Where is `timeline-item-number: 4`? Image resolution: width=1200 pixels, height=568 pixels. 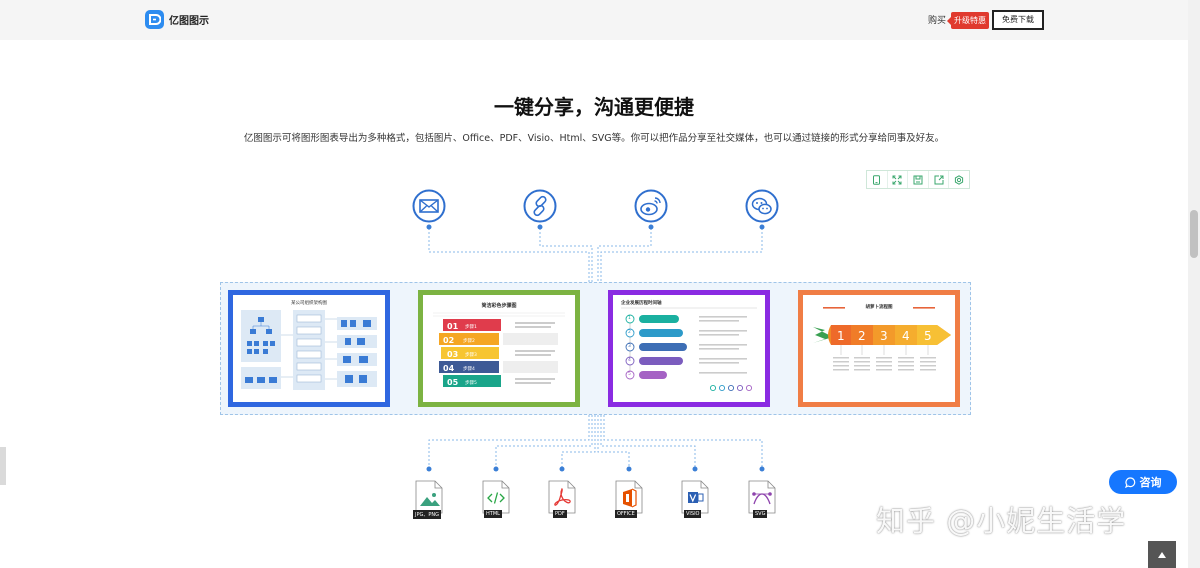 timeline-item-number: 4 is located at coordinates (629, 360).